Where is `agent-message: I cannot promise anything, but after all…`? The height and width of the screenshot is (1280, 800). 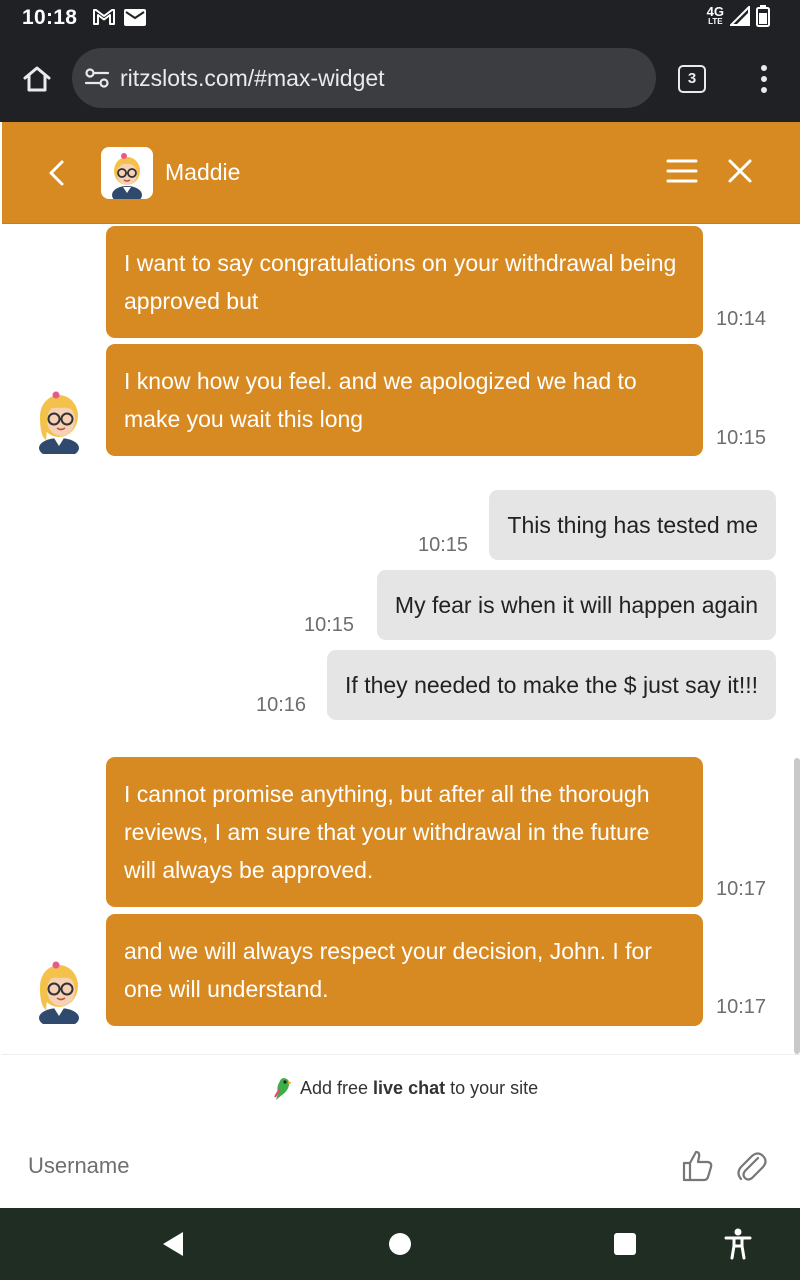 agent-message: I cannot promise anything, but after all… is located at coordinates (404, 832).